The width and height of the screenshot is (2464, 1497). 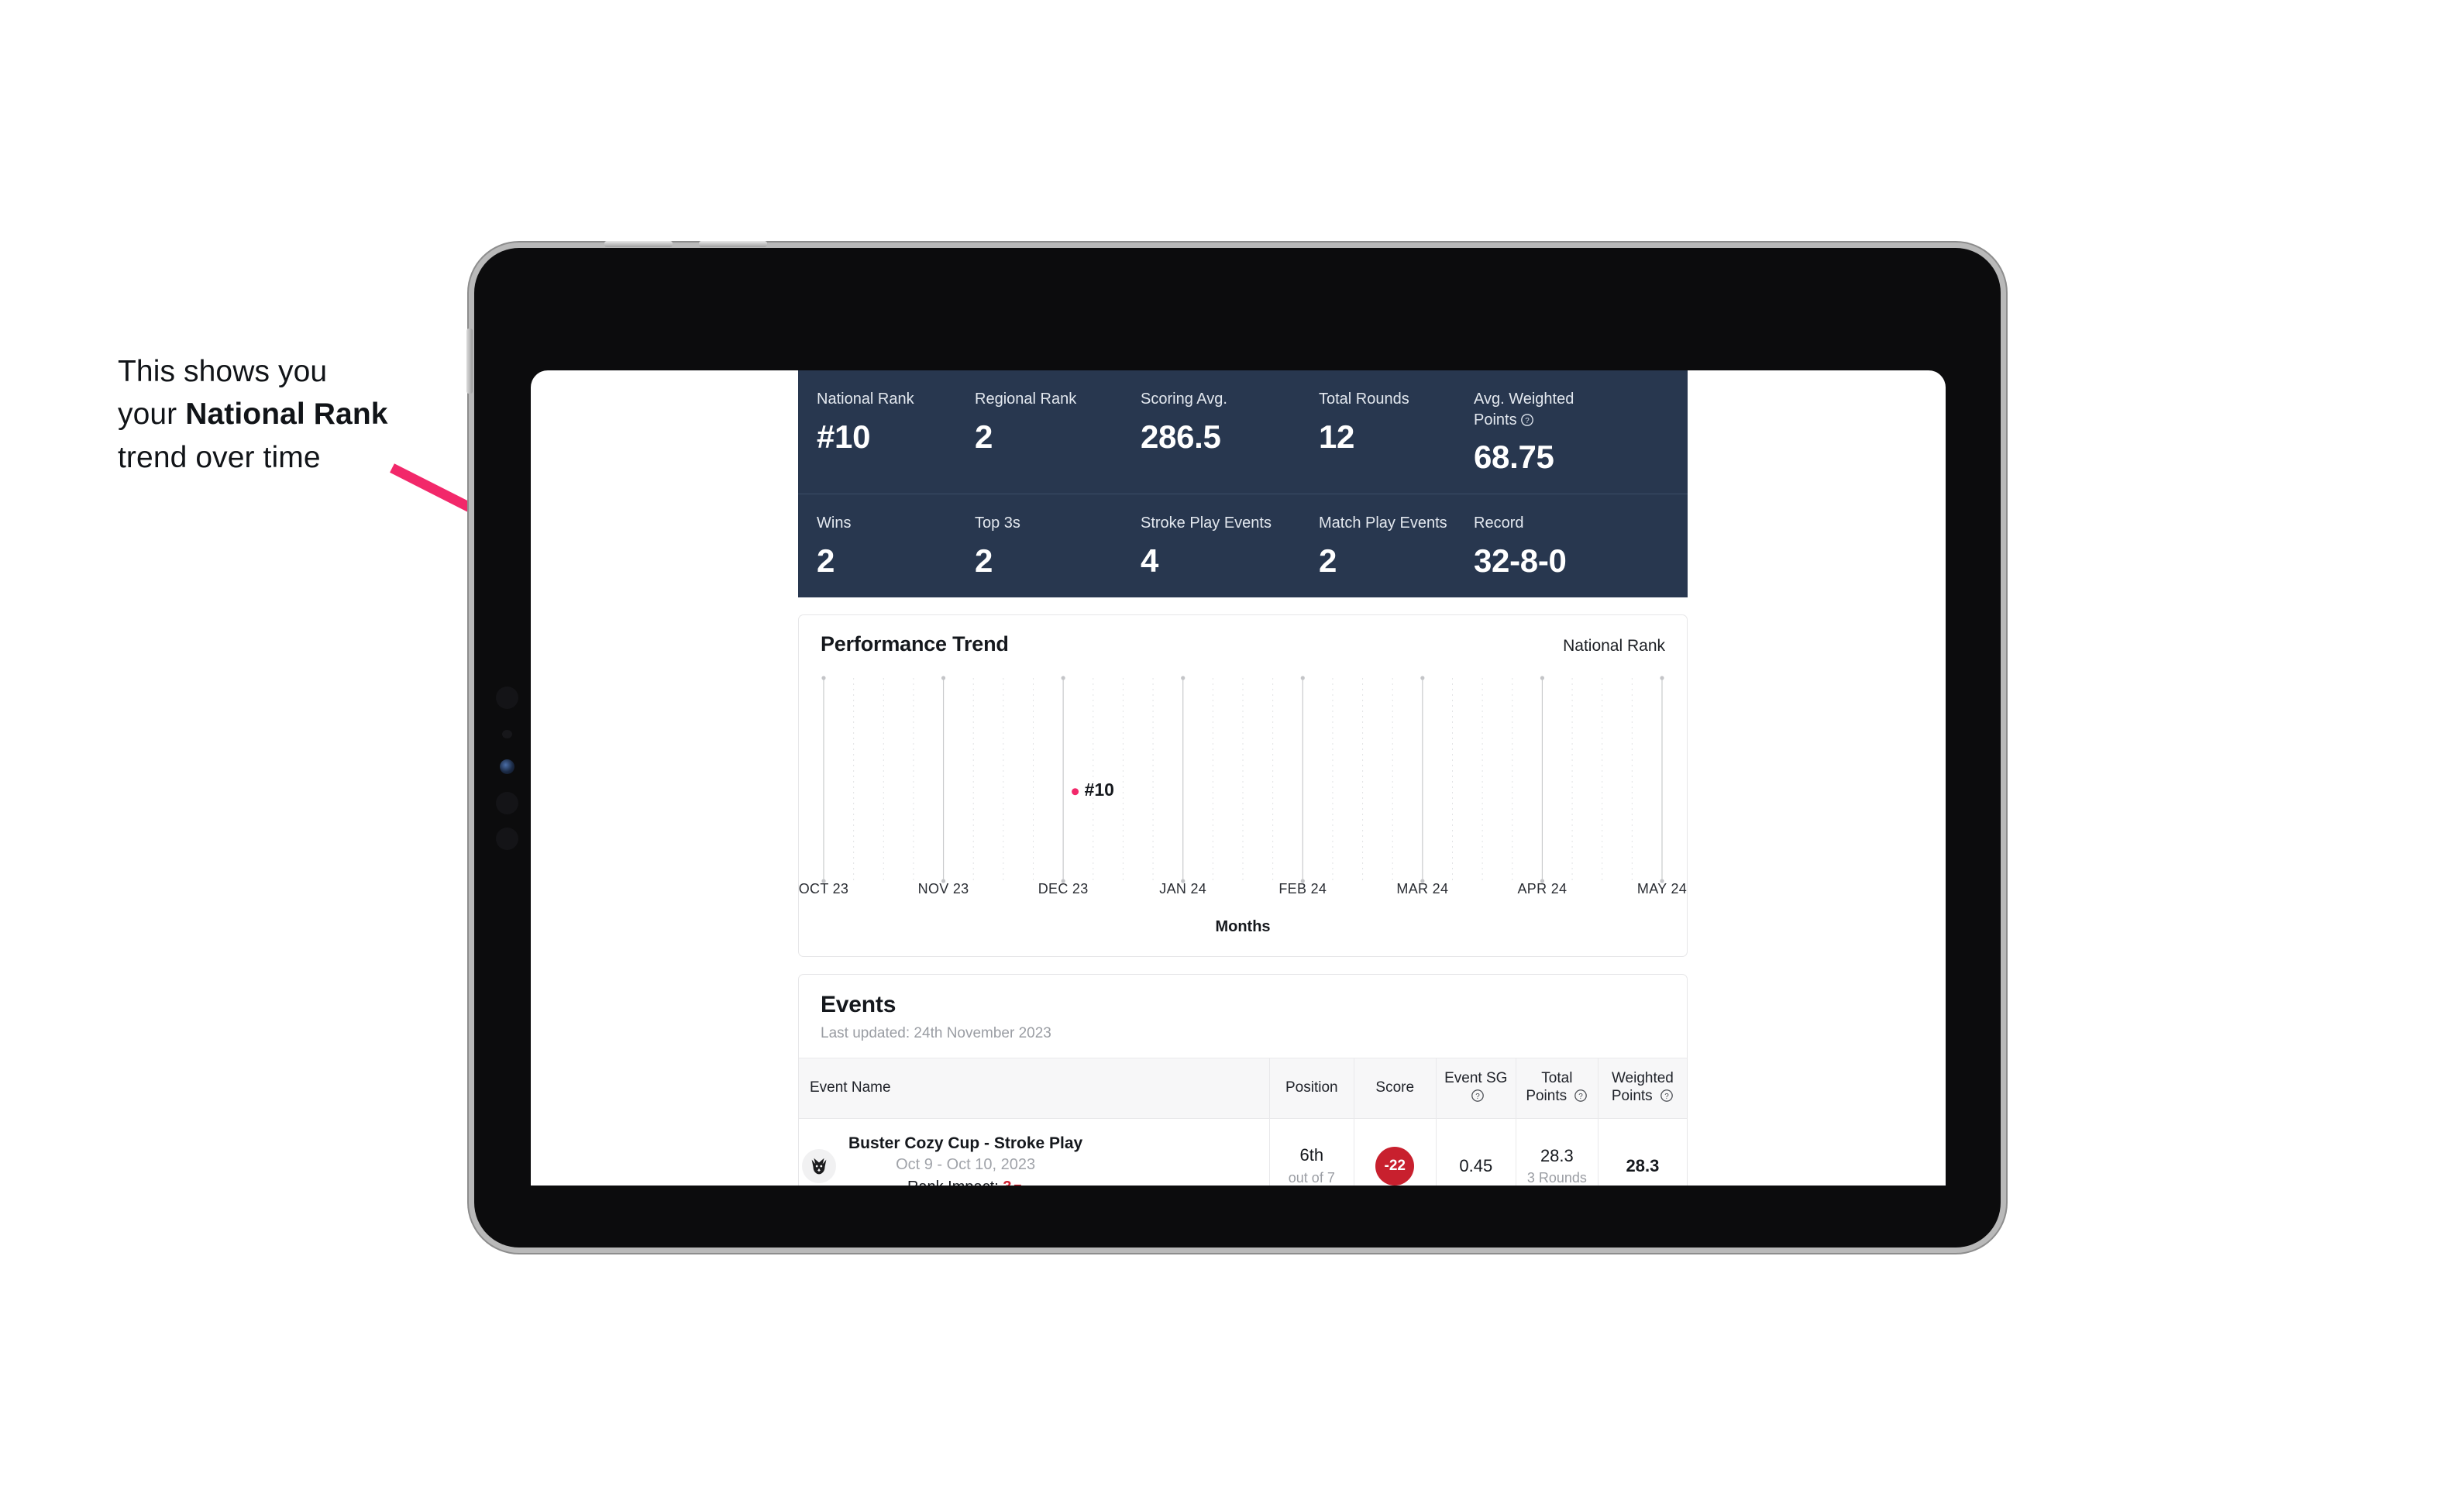 I want to click on stat-value: 286.5, so click(x=1181, y=436).